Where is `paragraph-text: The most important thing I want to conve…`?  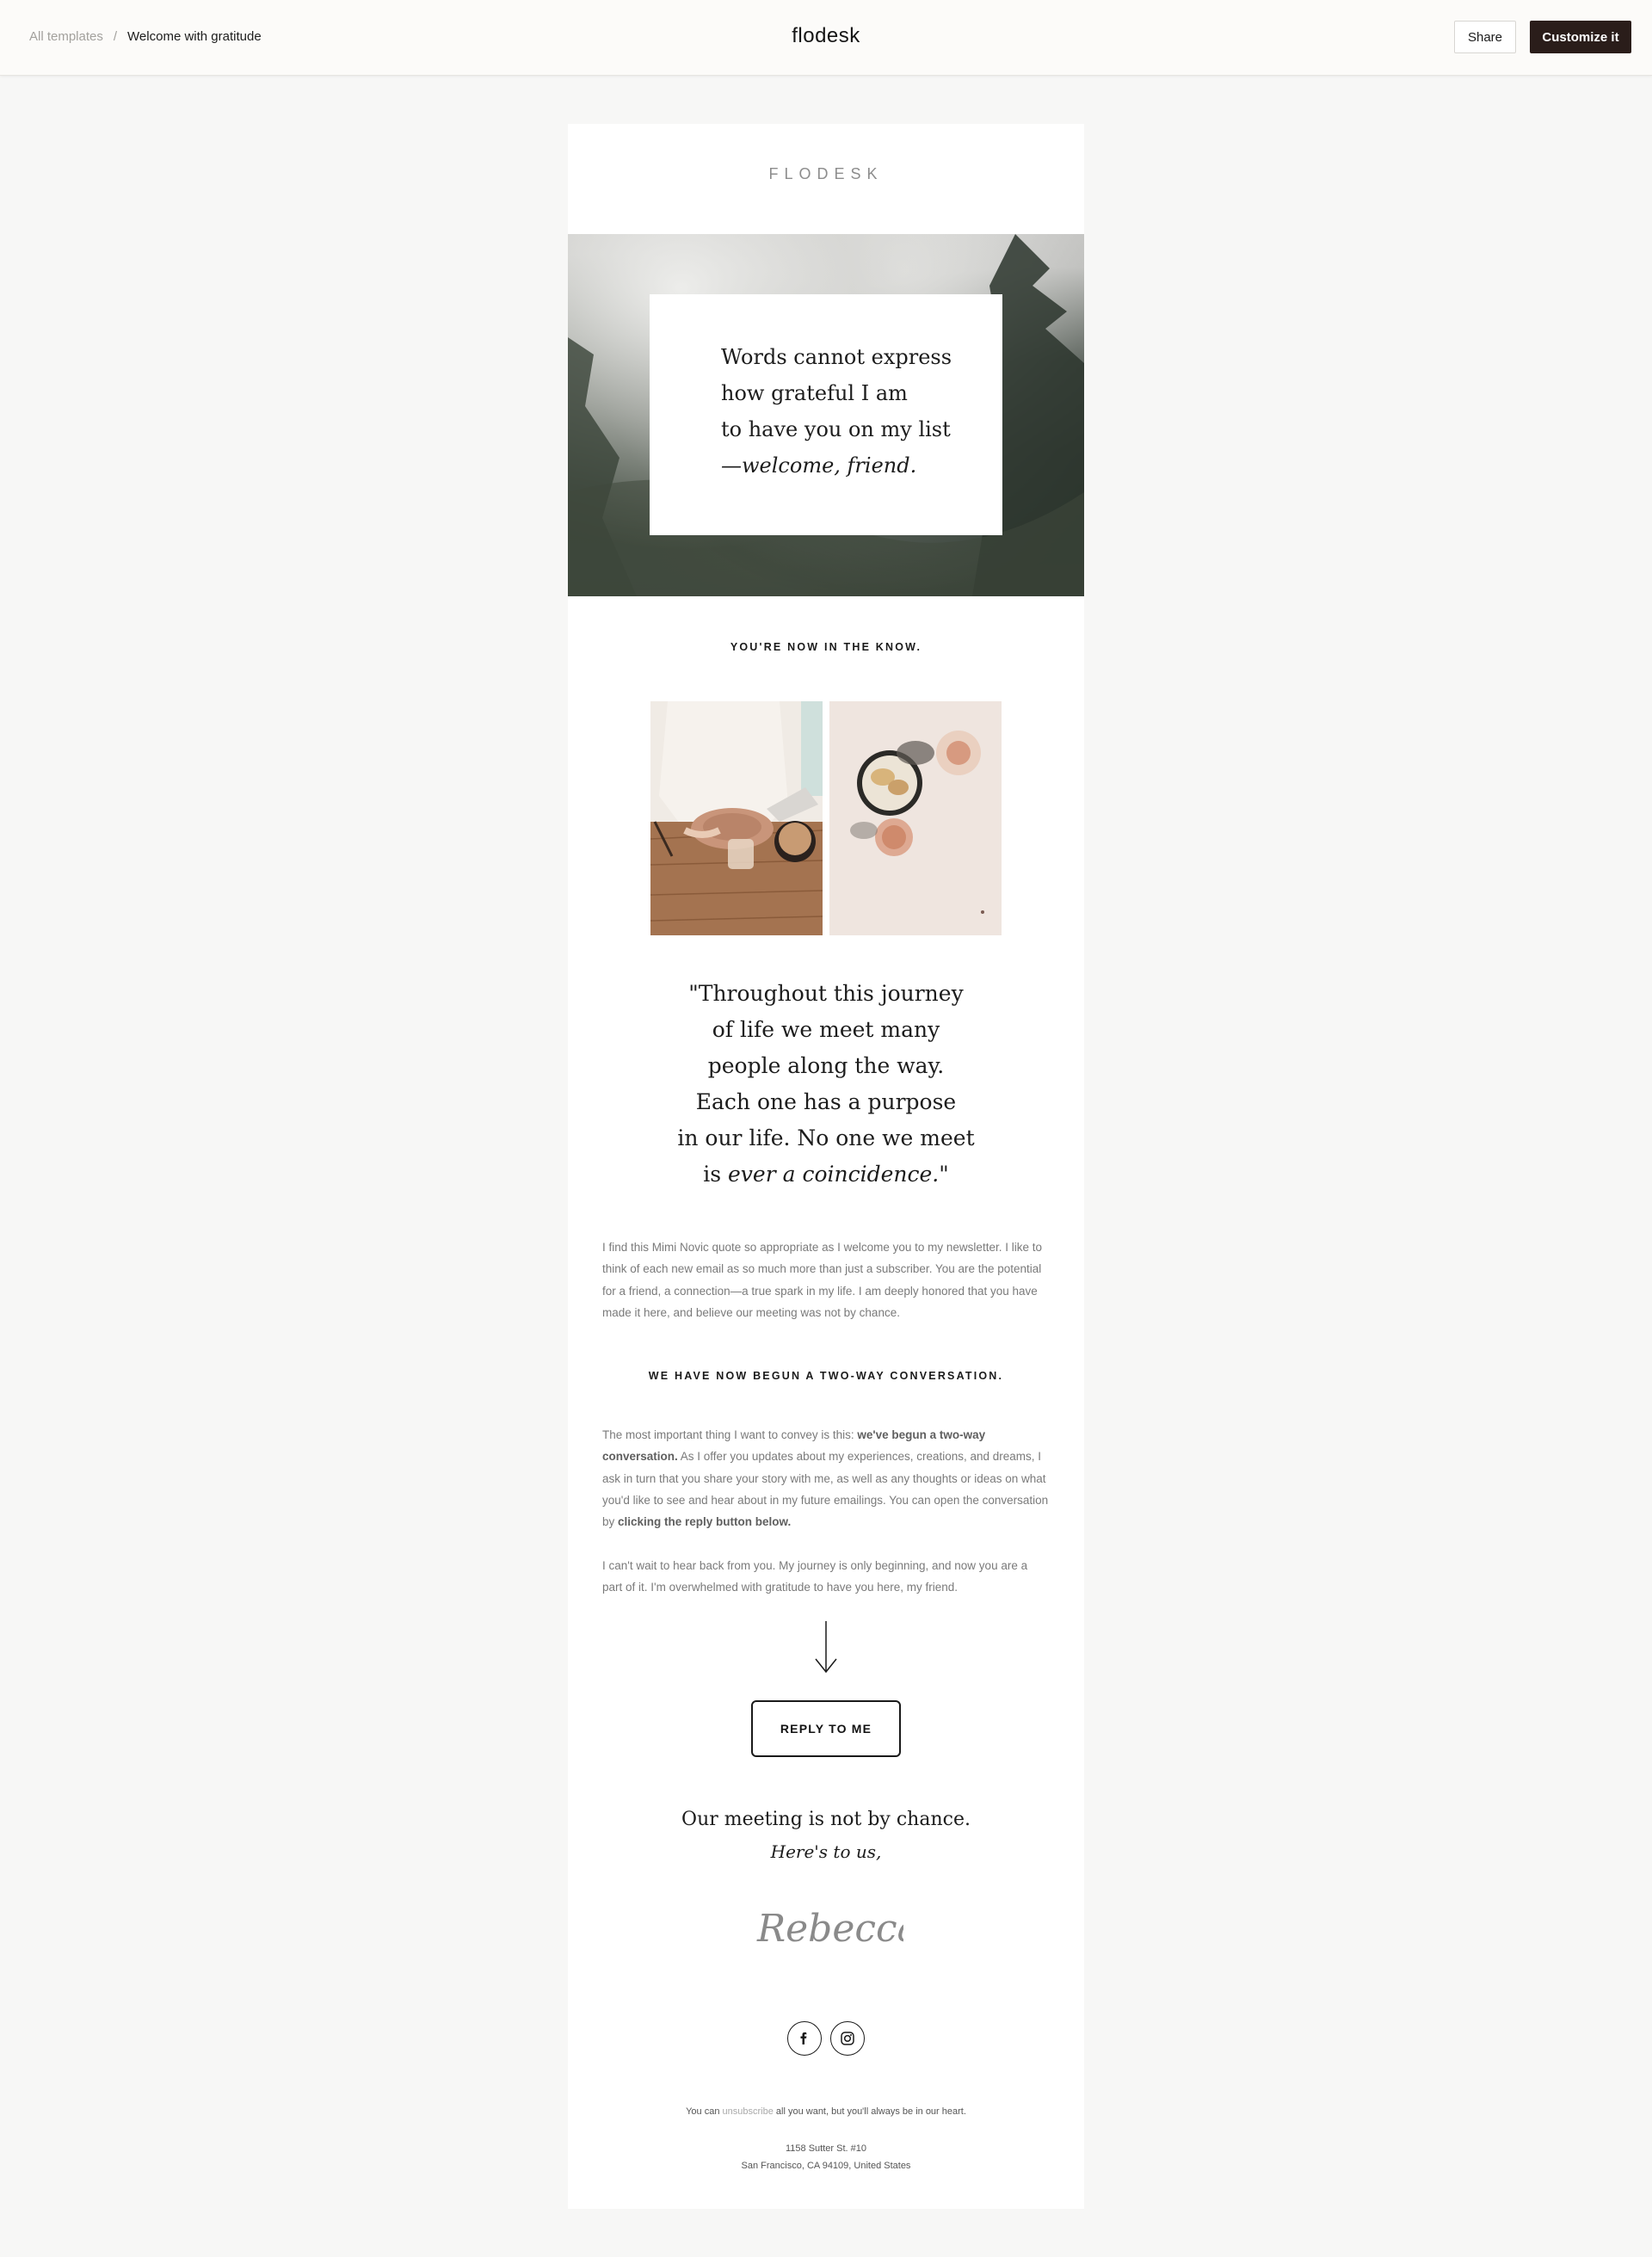
paragraph-text: The most important thing I want to conve… is located at coordinates (730, 1434).